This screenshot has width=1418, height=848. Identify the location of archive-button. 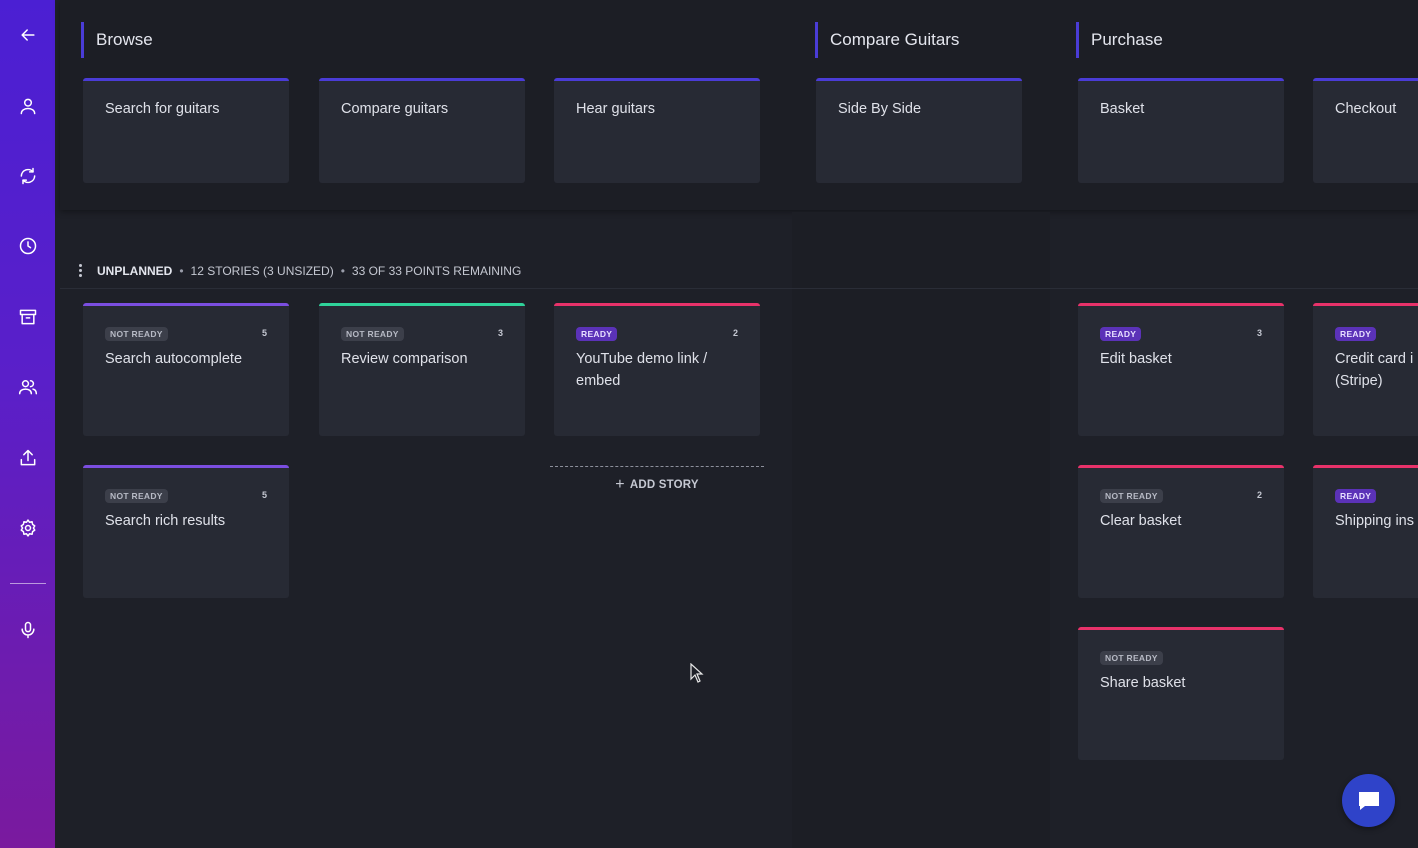
(27, 317).